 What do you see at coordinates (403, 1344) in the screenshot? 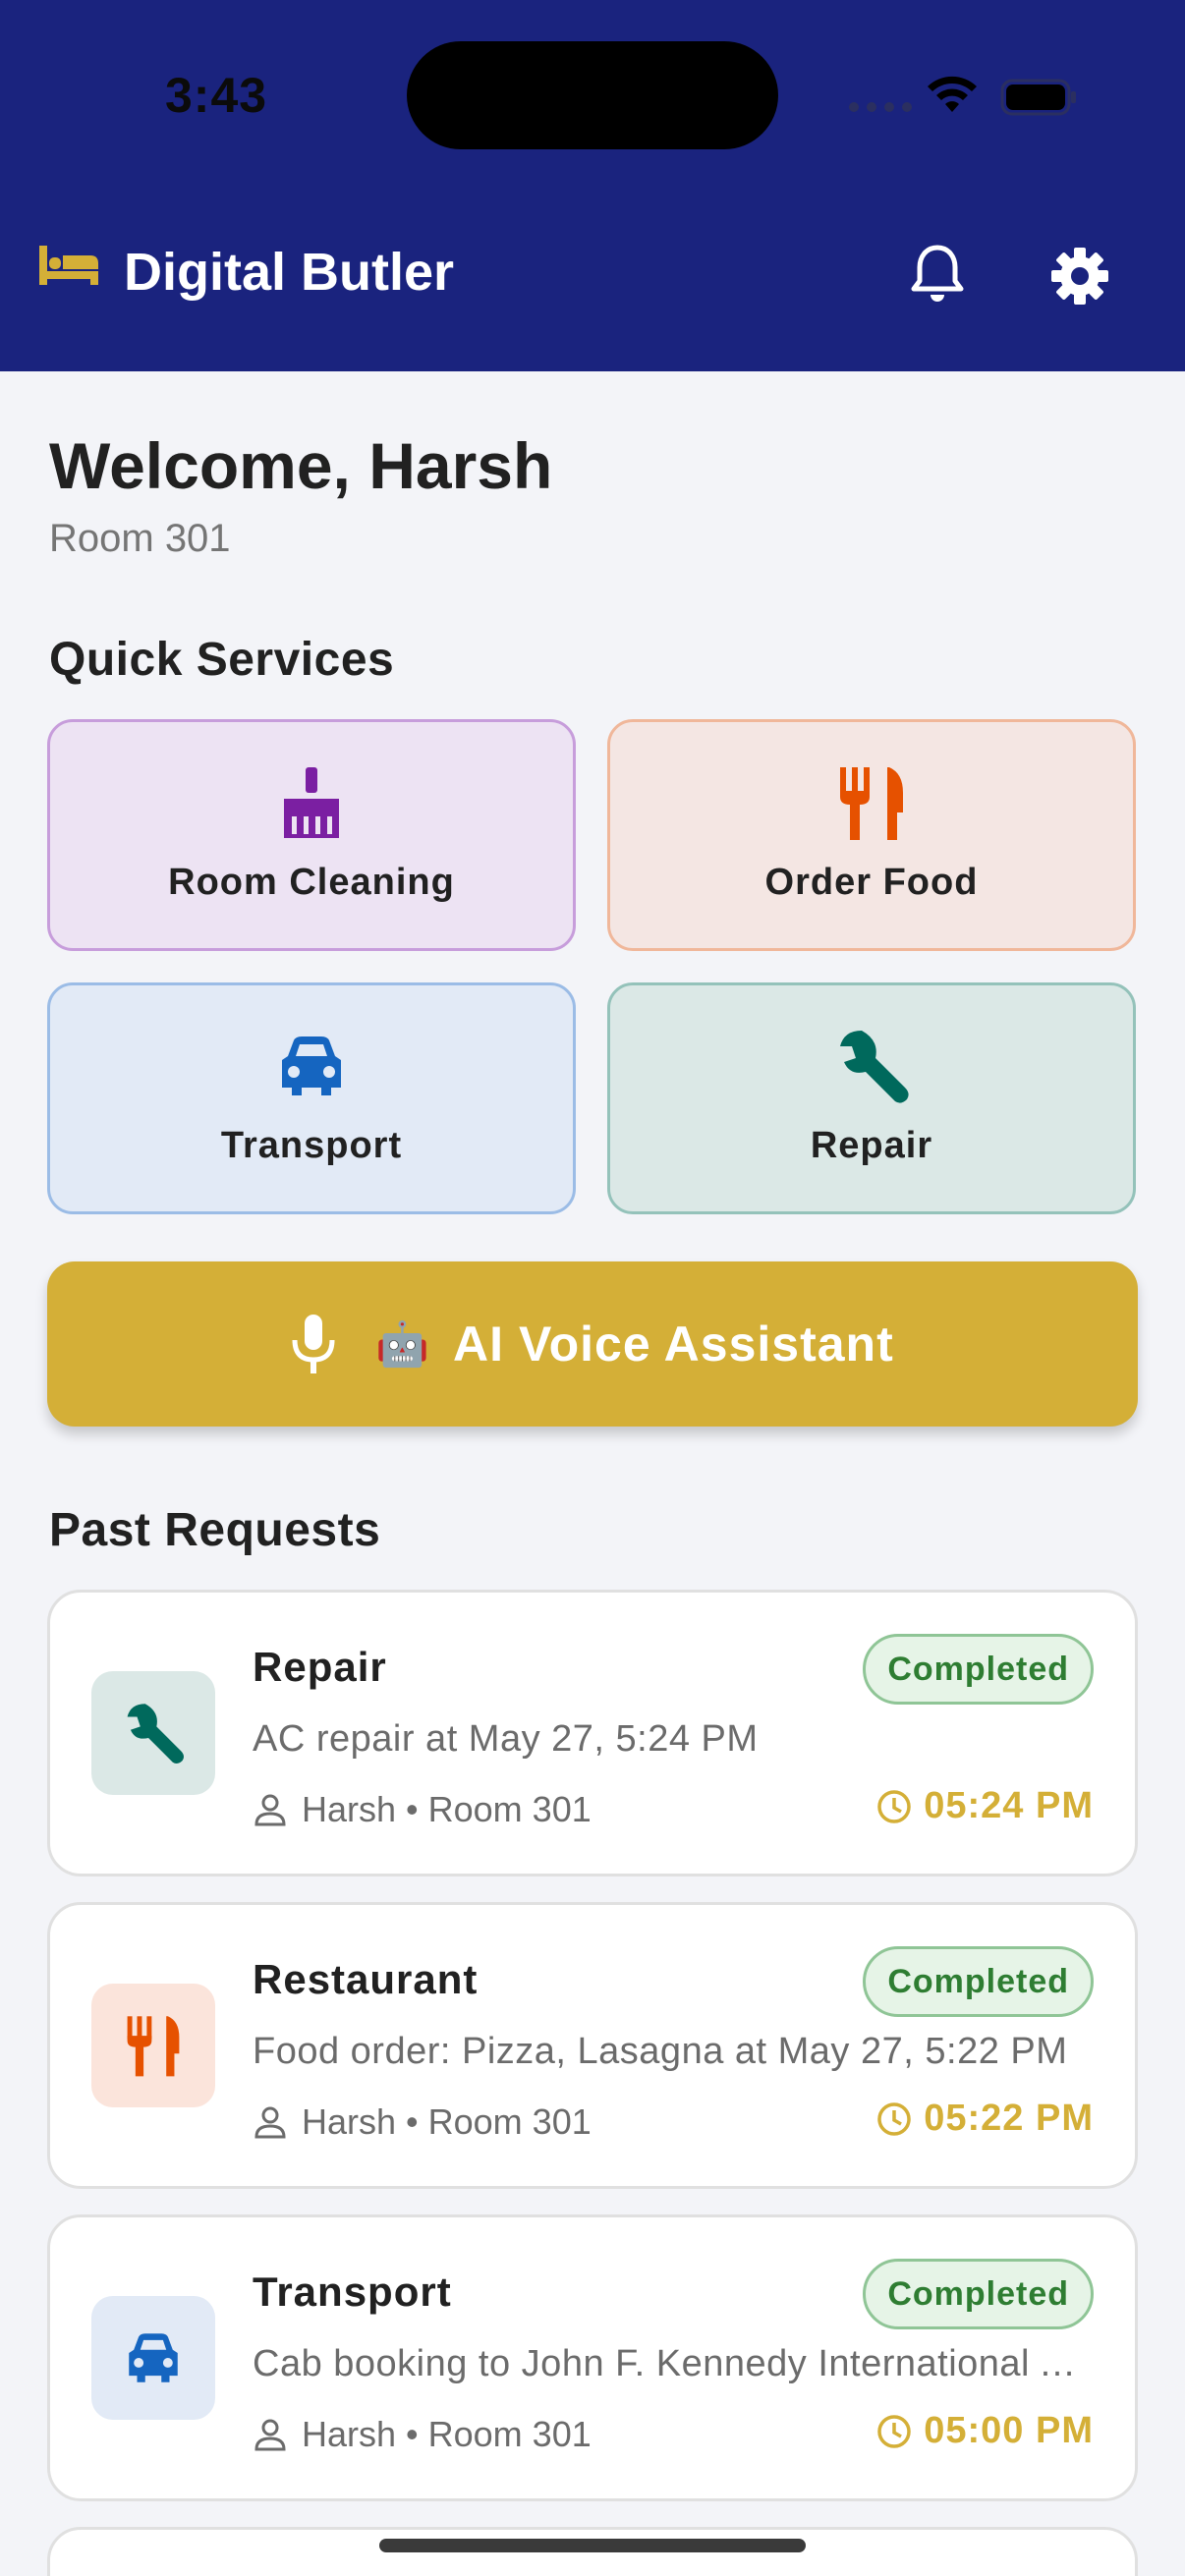
I see `robot-emoji: 🤖` at bounding box center [403, 1344].